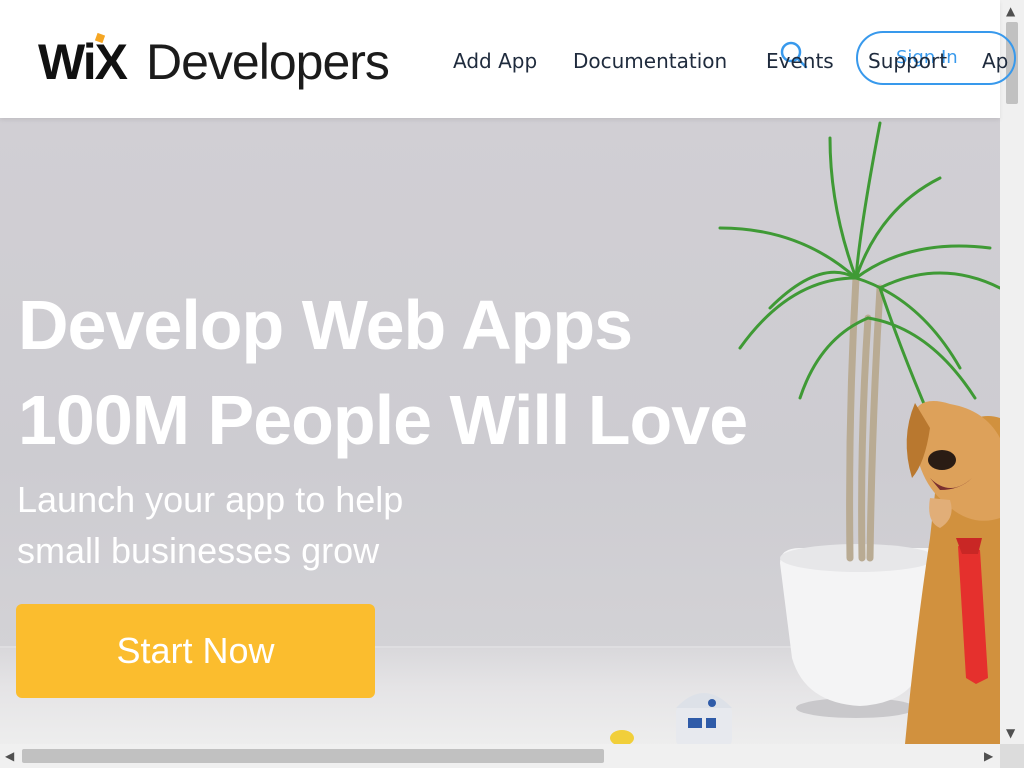 The height and width of the screenshot is (768, 1024). I want to click on start-now-label: Start Now, so click(195, 650).